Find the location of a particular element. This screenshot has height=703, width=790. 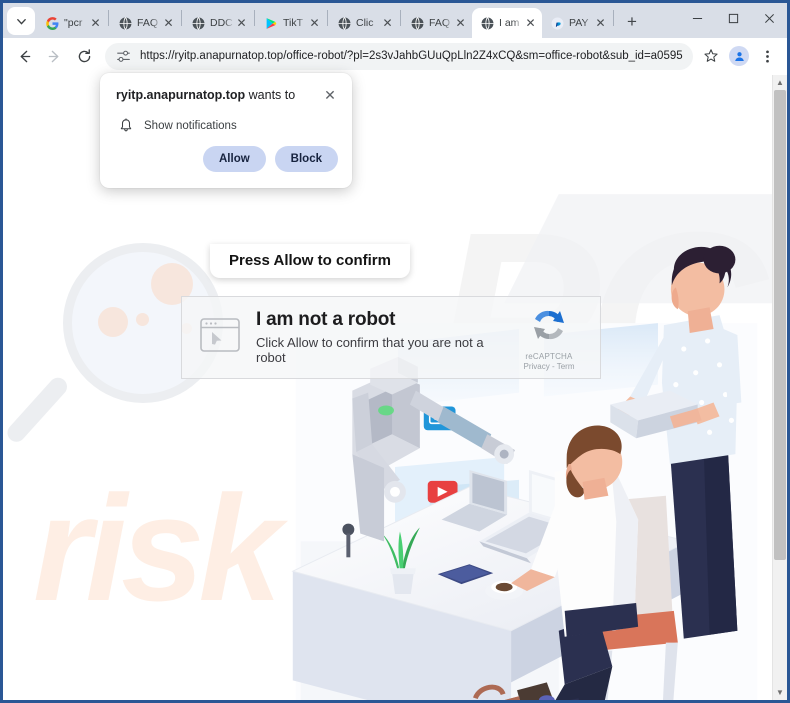

scrollbar-thumb is located at coordinates (780, 325).